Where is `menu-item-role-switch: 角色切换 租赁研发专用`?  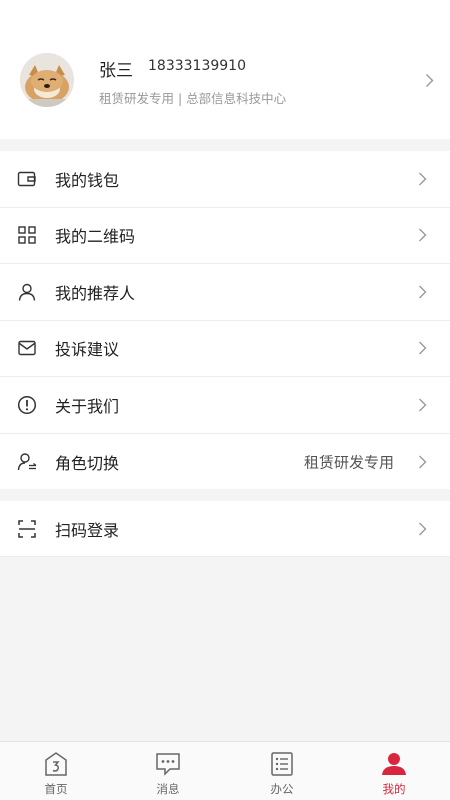 menu-item-role-switch: 角色切换 租赁研发专用 is located at coordinates (225, 462).